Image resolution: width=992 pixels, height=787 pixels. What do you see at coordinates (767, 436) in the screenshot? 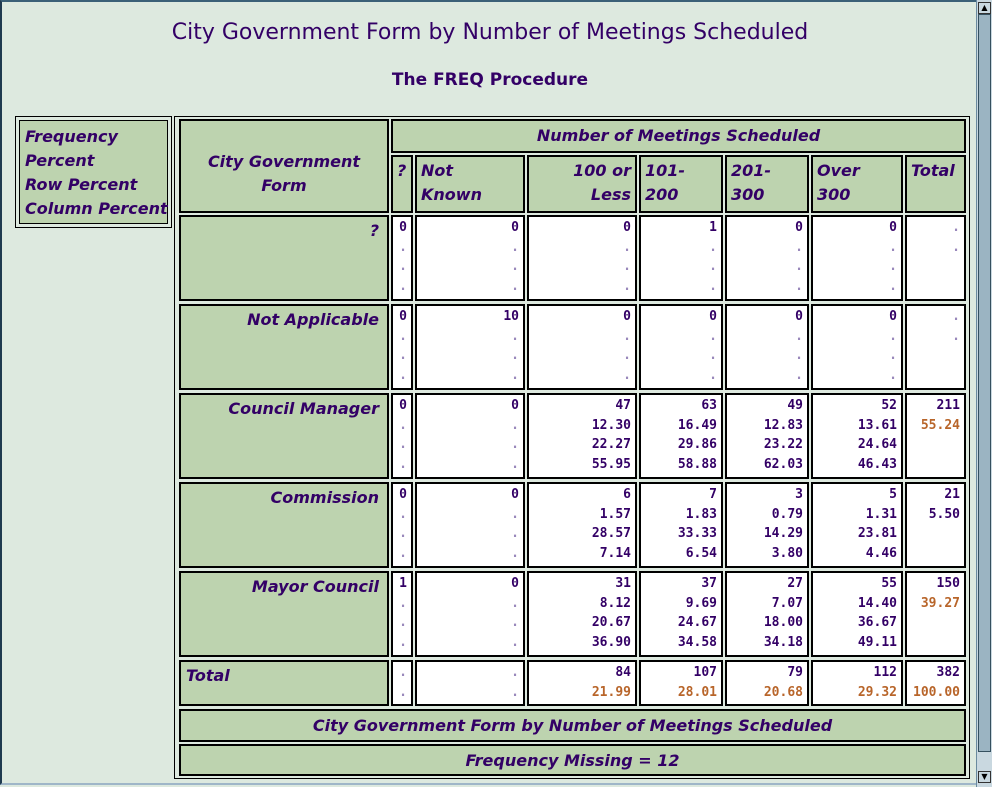
I see `table-cell: 49 12.83 23.22 62.03` at bounding box center [767, 436].